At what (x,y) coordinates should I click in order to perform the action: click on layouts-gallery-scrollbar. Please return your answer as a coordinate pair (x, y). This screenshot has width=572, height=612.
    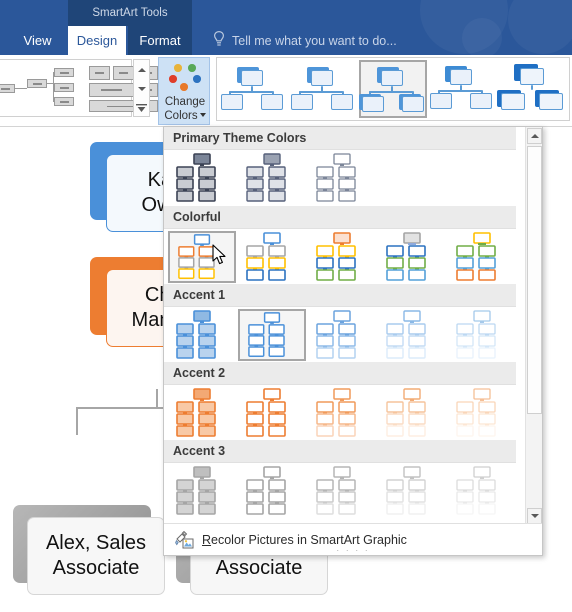
    Looking at the image, I should click on (141, 88).